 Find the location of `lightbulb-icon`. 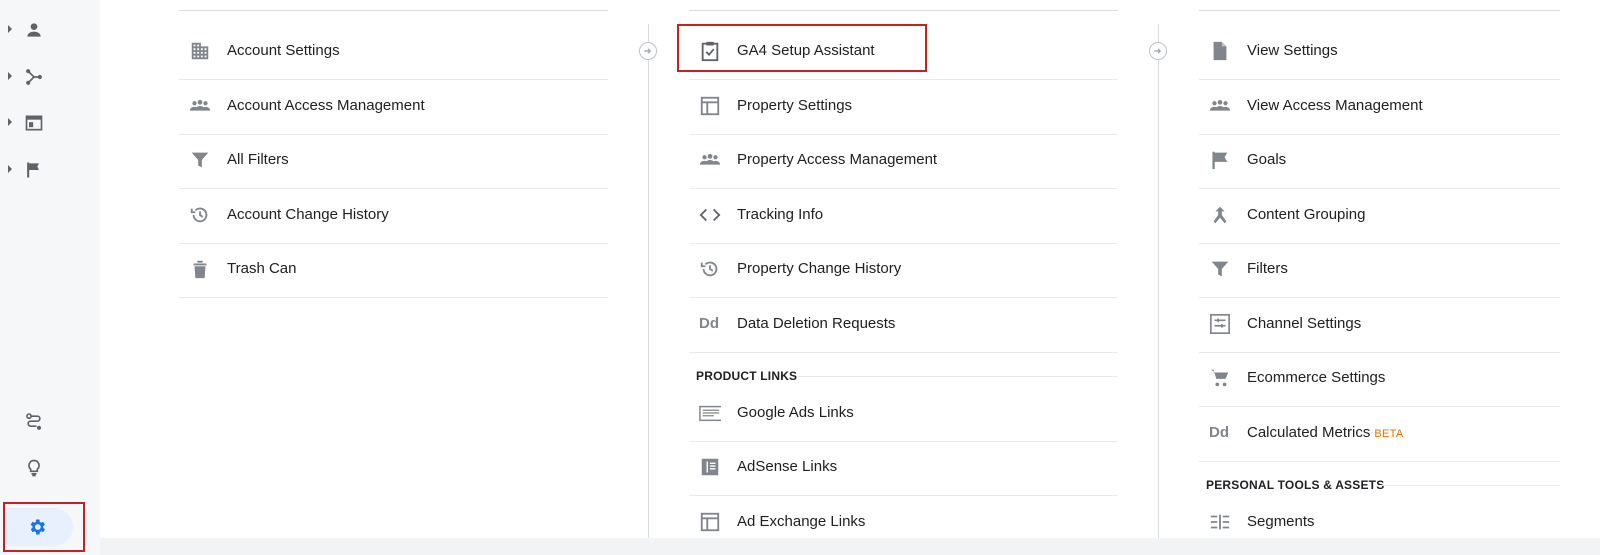

lightbulb-icon is located at coordinates (34, 468).